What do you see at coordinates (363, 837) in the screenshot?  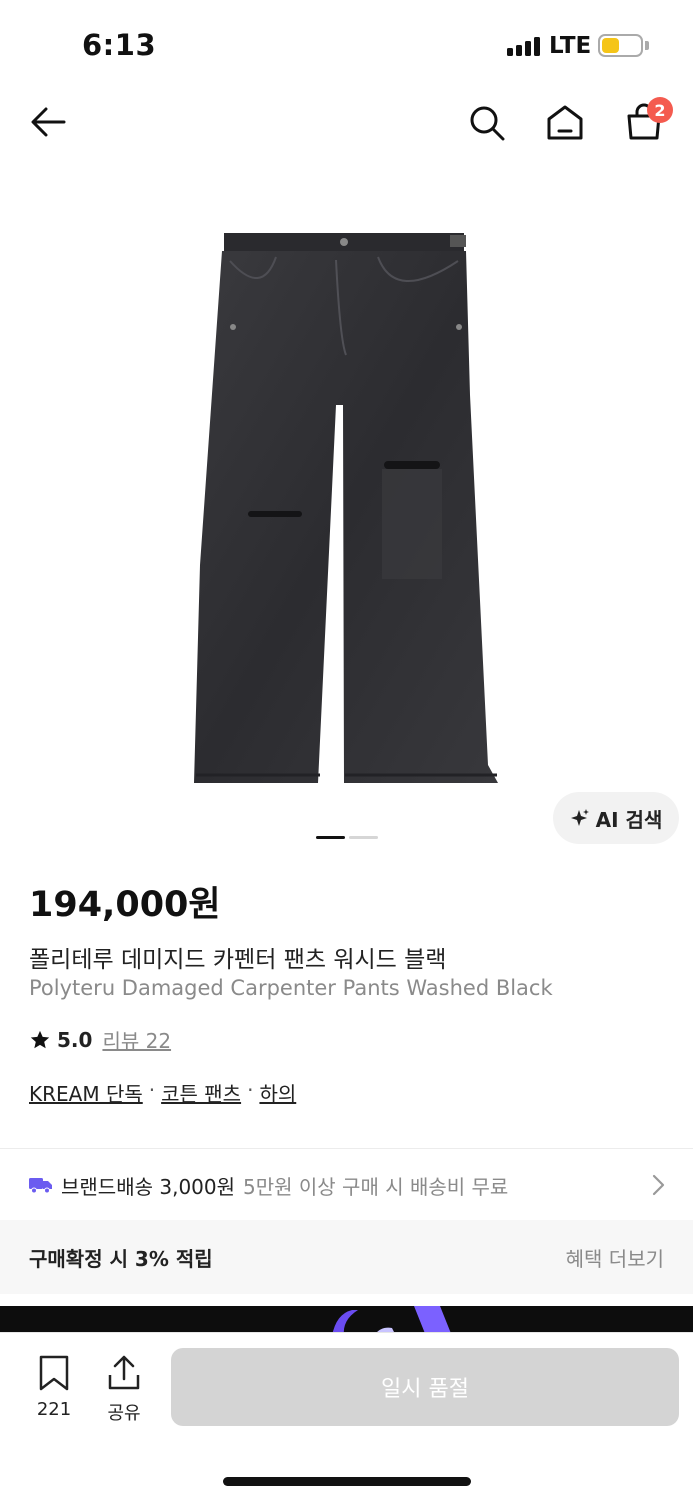 I see `pager-dot` at bounding box center [363, 837].